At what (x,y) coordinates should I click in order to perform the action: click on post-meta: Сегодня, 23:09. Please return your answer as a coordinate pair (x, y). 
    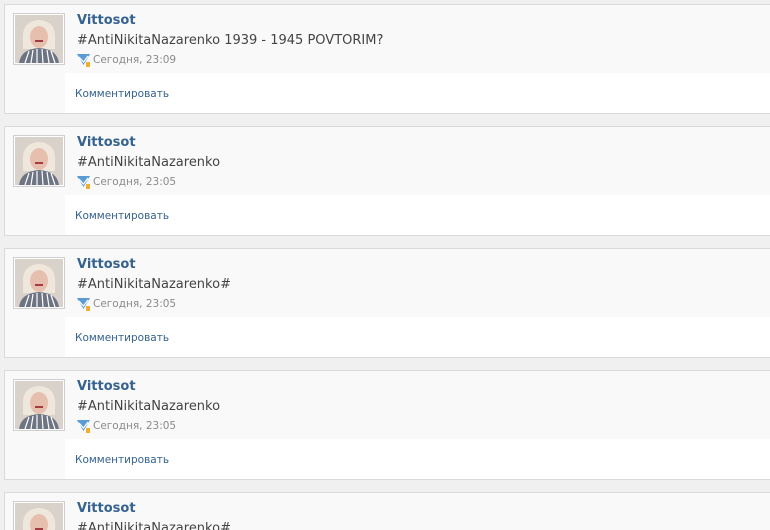
    Looking at the image, I should click on (126, 60).